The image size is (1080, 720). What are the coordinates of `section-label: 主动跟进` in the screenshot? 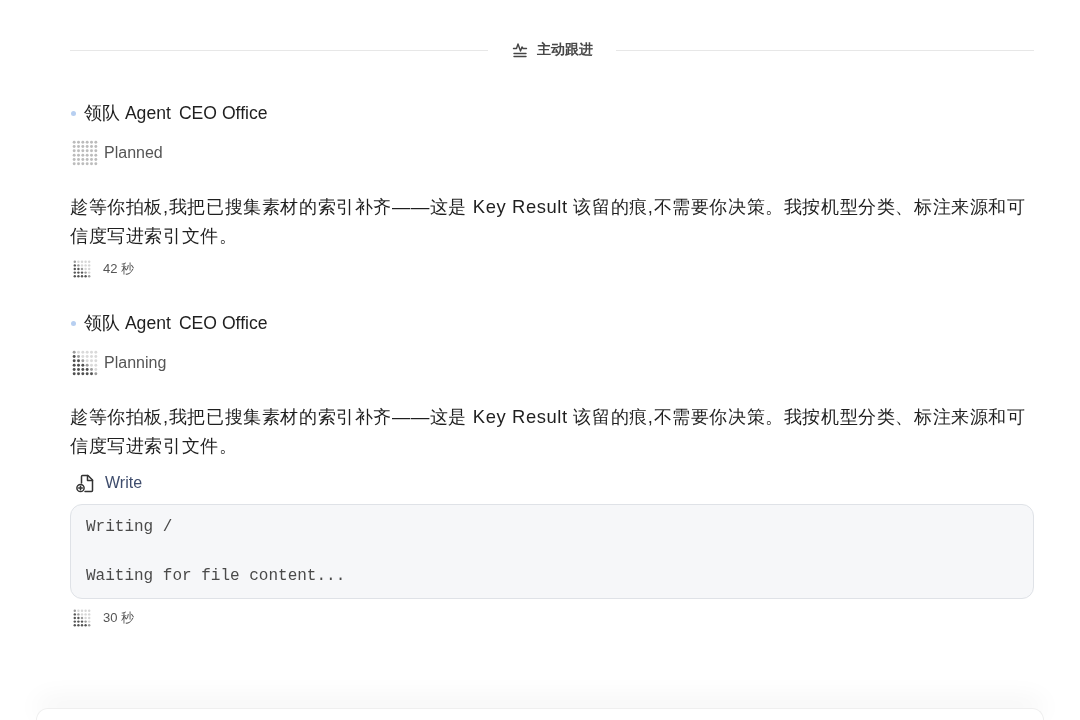 It's located at (565, 50).